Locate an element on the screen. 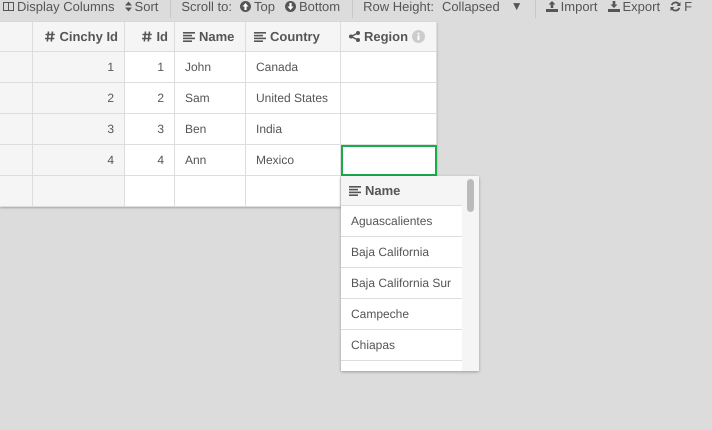  toolbar-label: Row Height: is located at coordinates (399, 6).